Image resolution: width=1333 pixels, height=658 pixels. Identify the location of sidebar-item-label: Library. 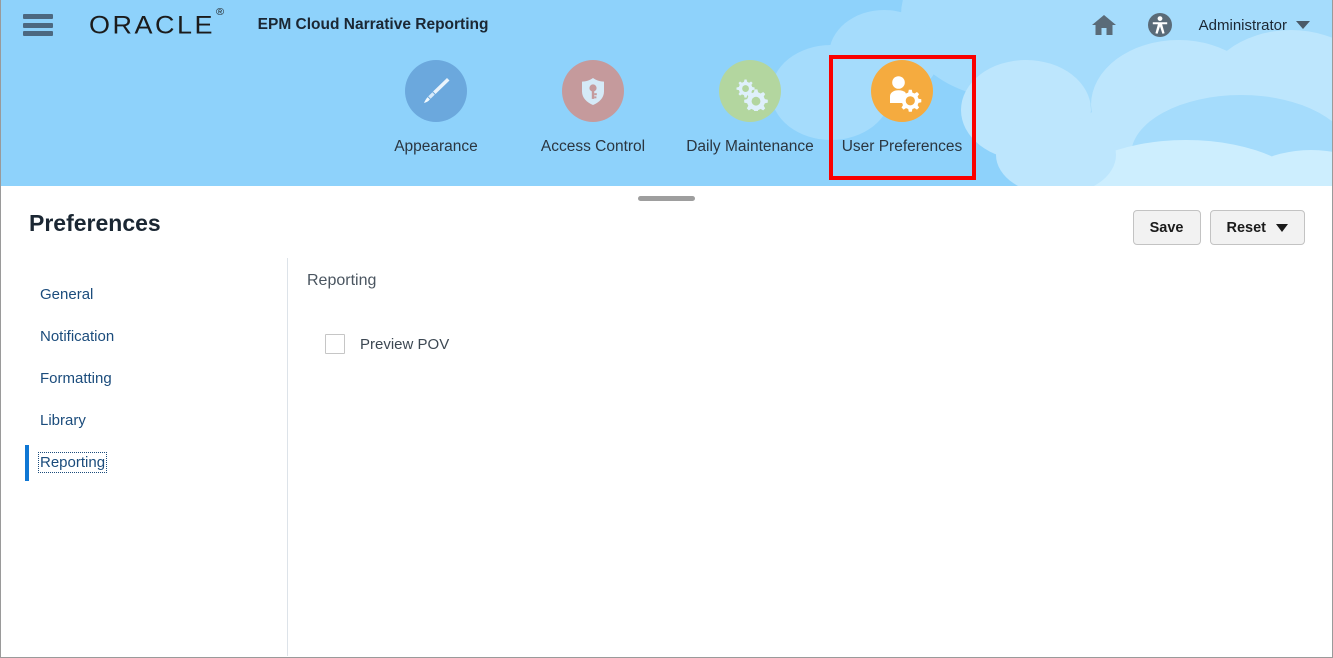
(63, 420).